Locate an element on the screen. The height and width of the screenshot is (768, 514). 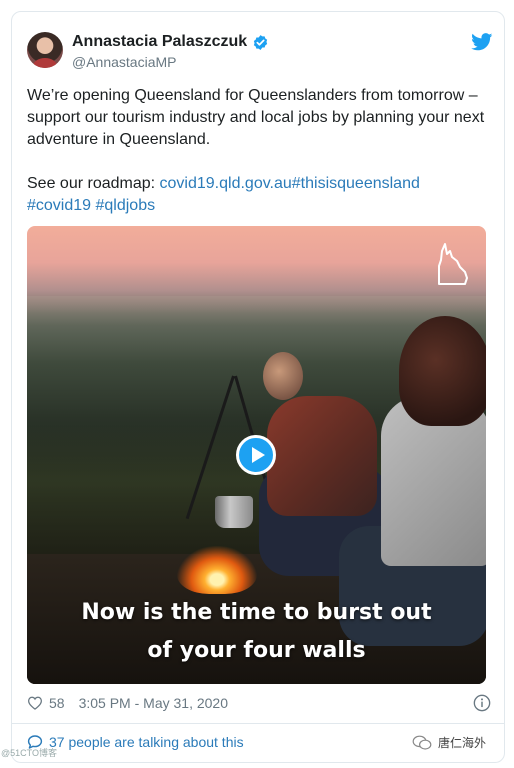
hashtag-thisisqueensland: #thisisqueensland is located at coordinates (356, 183).